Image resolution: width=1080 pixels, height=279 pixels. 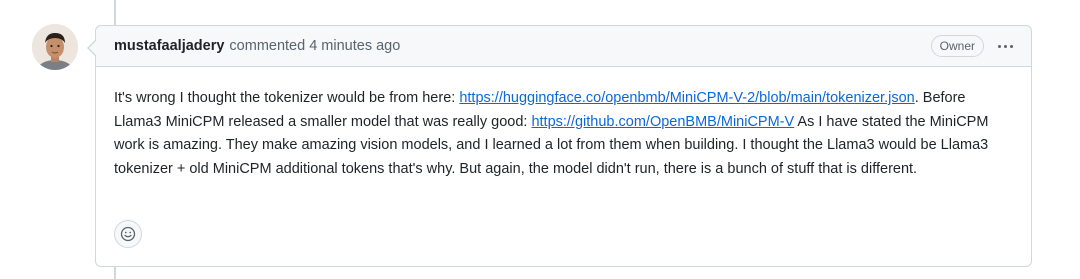 I want to click on smiley-icon, so click(x=128, y=234).